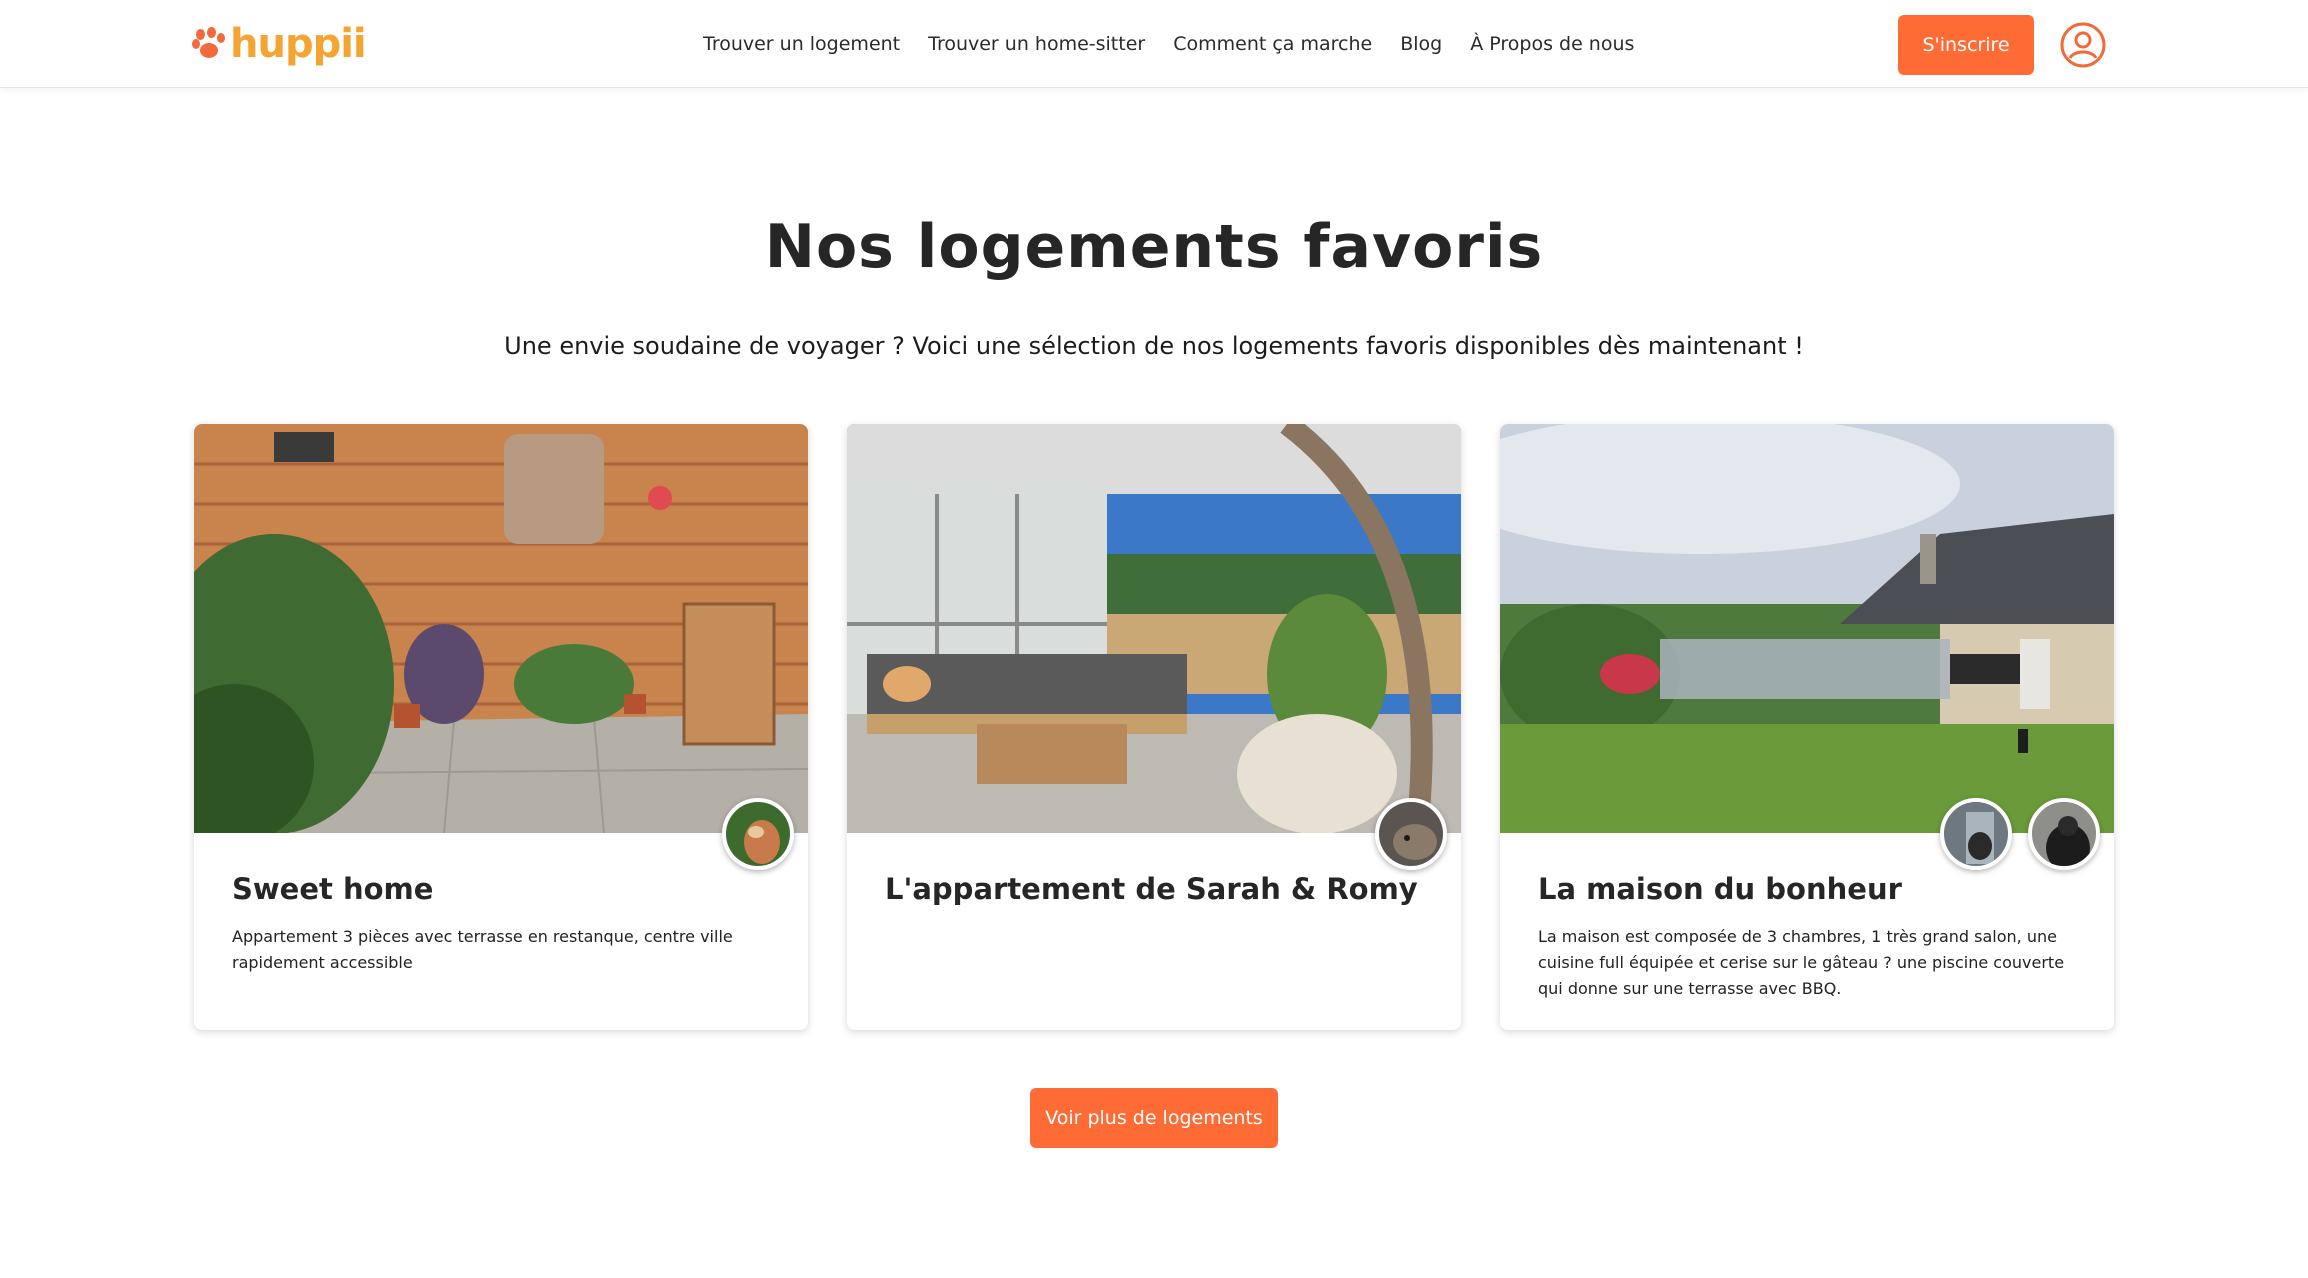 The image size is (2308, 1278). Describe the element at coordinates (332, 889) in the screenshot. I see `listing-title: Sweet home` at that location.